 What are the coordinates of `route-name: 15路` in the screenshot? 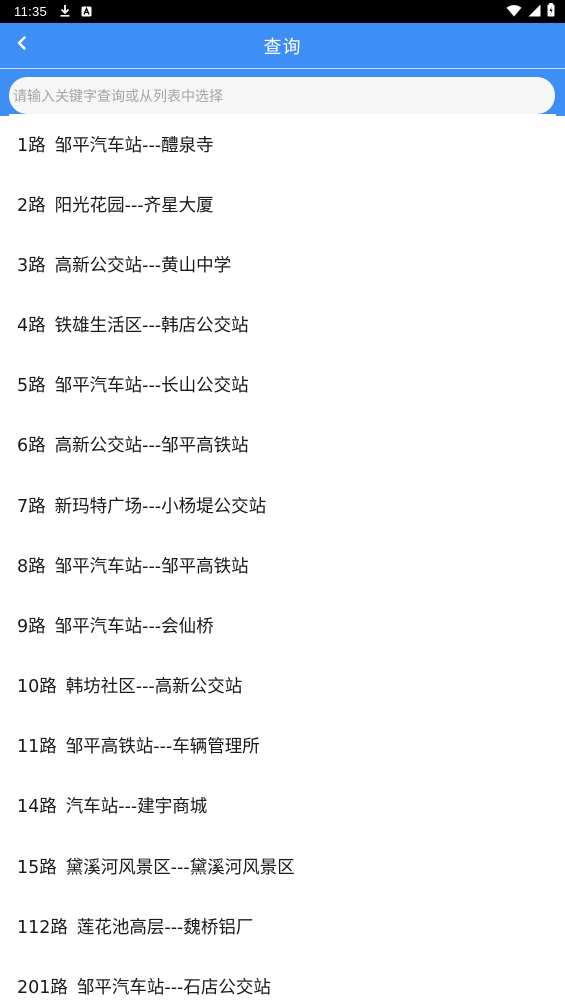 It's located at (37, 867).